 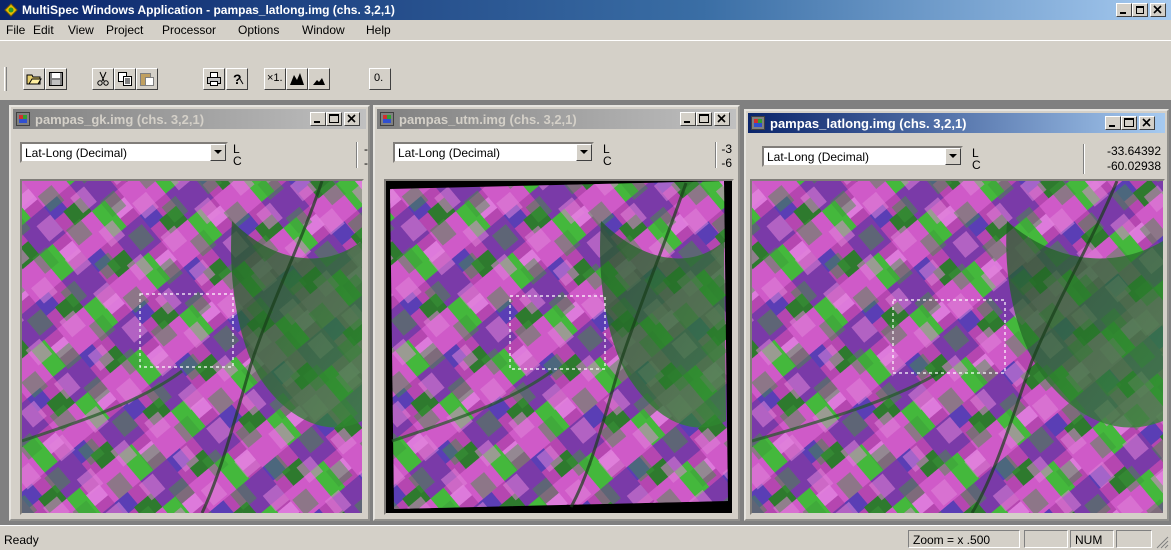 I want to click on save-button, so click(x=56, y=79).